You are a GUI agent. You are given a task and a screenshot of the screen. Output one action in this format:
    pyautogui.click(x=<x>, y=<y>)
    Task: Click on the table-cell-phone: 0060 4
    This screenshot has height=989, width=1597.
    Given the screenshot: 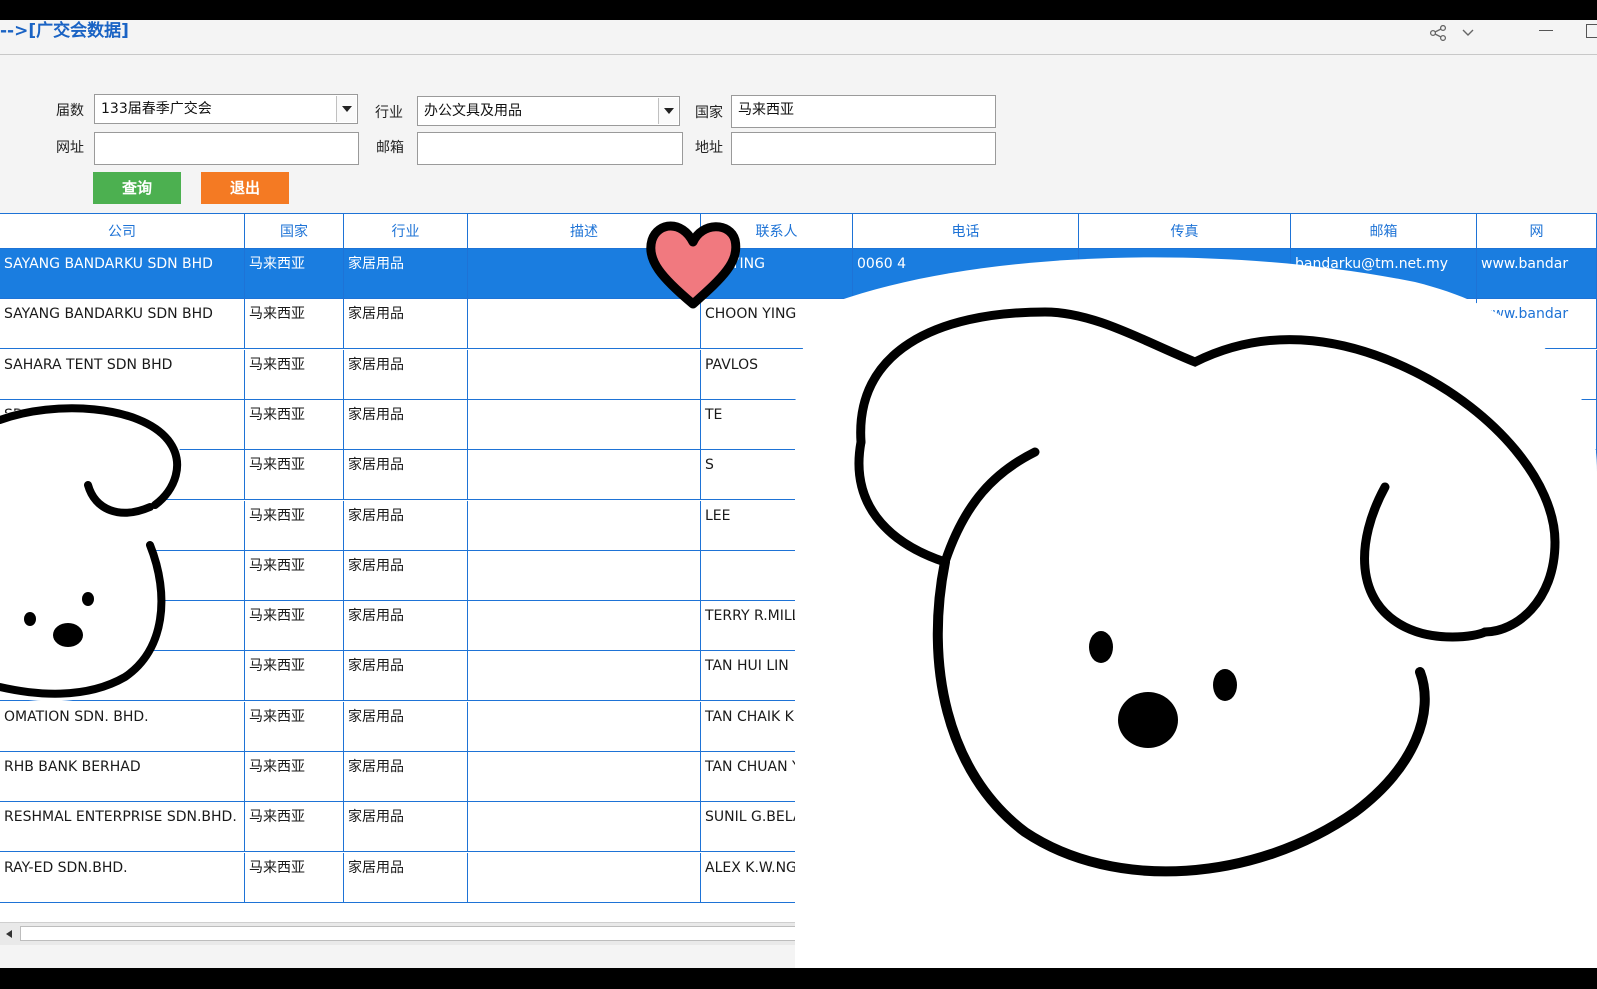 What is the action you would take?
    pyautogui.click(x=966, y=273)
    